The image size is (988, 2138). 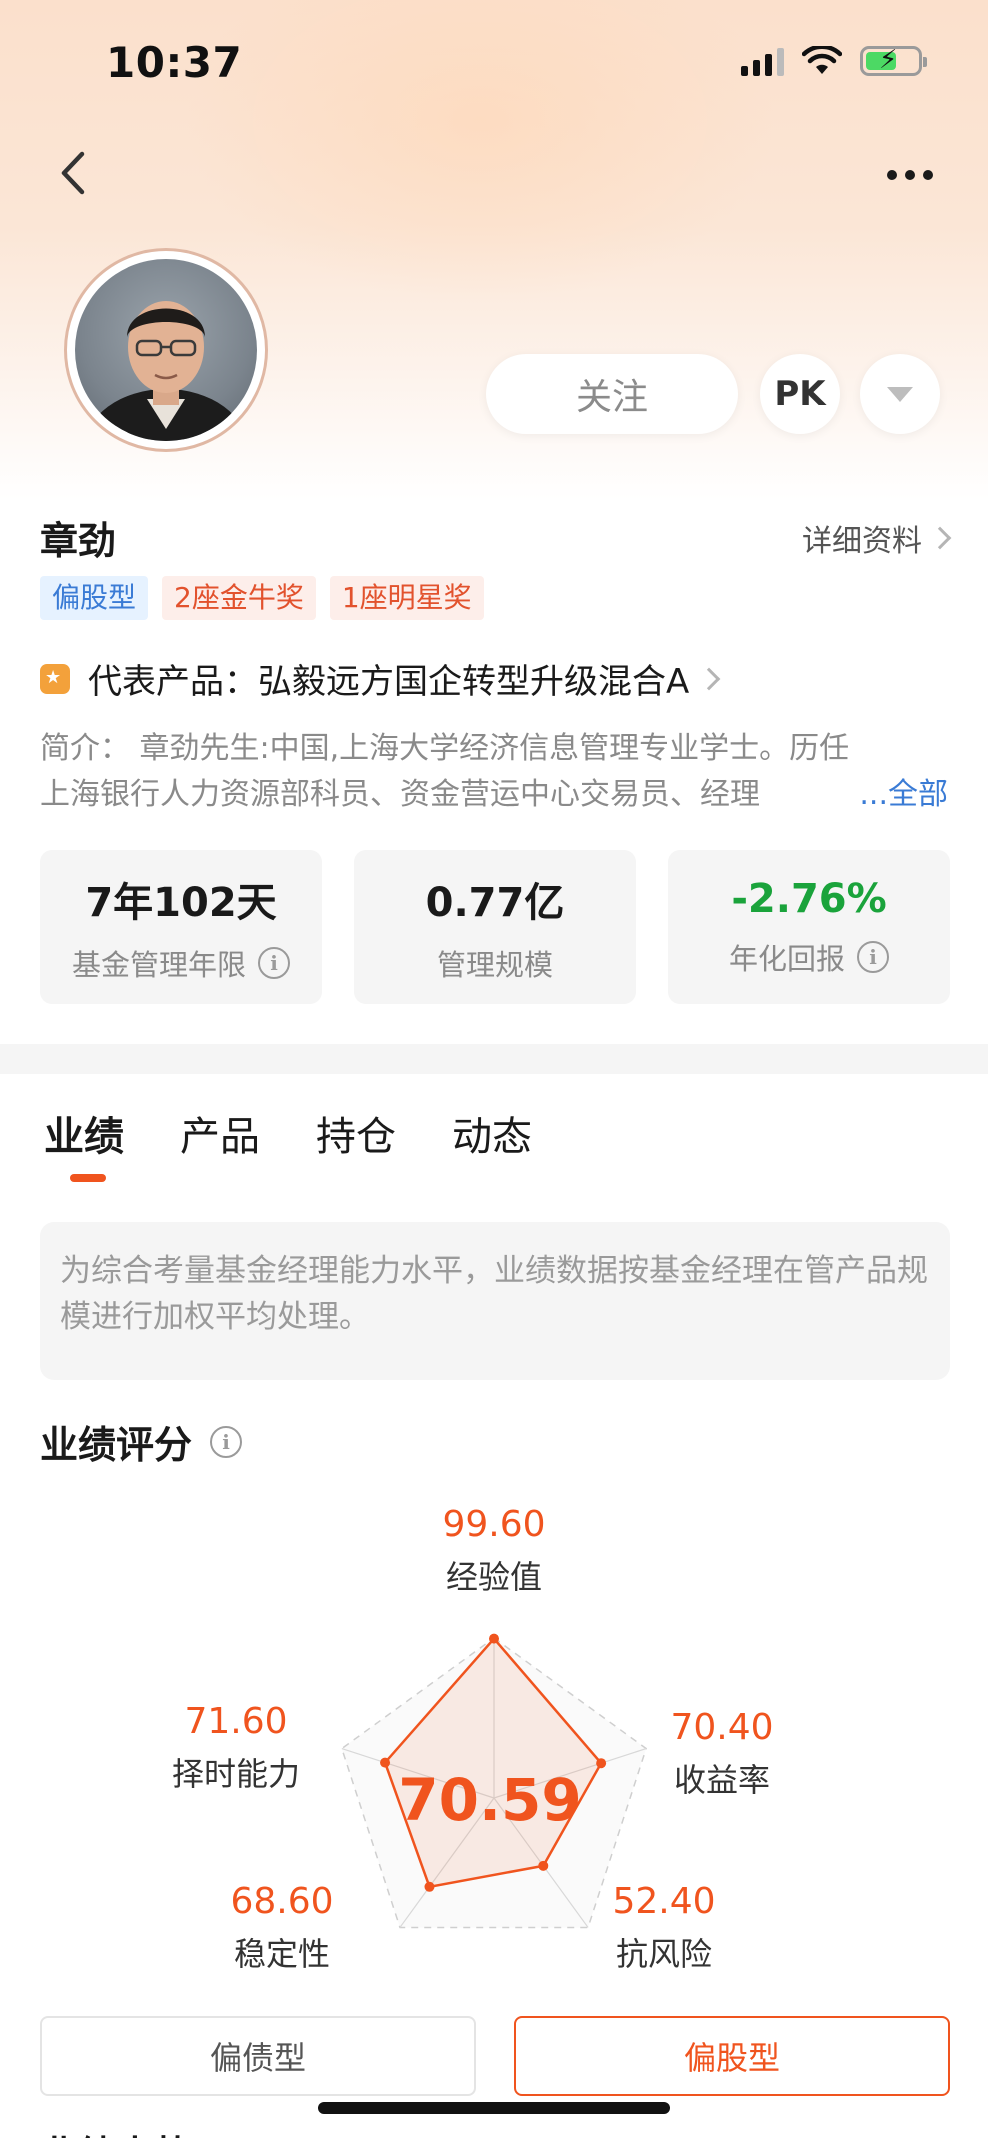 What do you see at coordinates (181, 903) in the screenshot?
I see `stat-value: 7年102天` at bounding box center [181, 903].